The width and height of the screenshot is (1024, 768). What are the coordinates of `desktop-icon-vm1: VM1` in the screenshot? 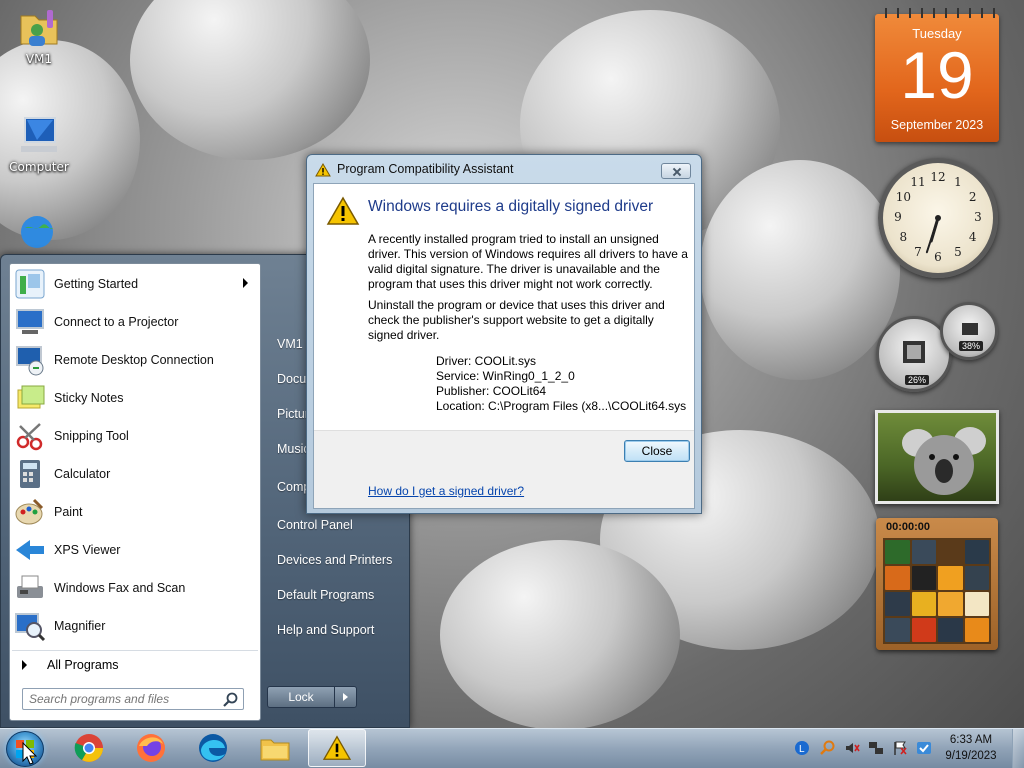 It's located at (39, 36).